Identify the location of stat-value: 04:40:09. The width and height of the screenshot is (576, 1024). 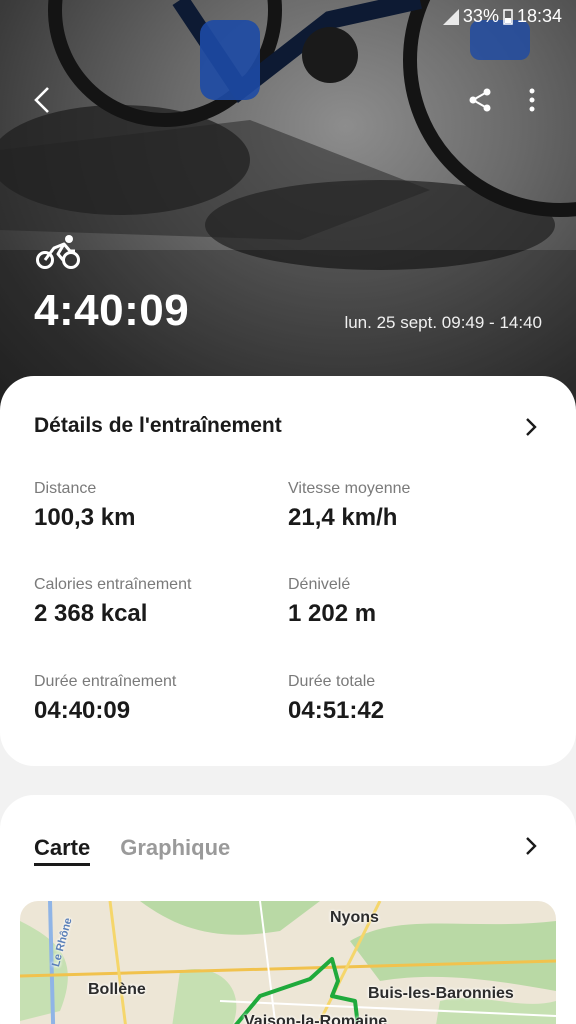
(82, 710).